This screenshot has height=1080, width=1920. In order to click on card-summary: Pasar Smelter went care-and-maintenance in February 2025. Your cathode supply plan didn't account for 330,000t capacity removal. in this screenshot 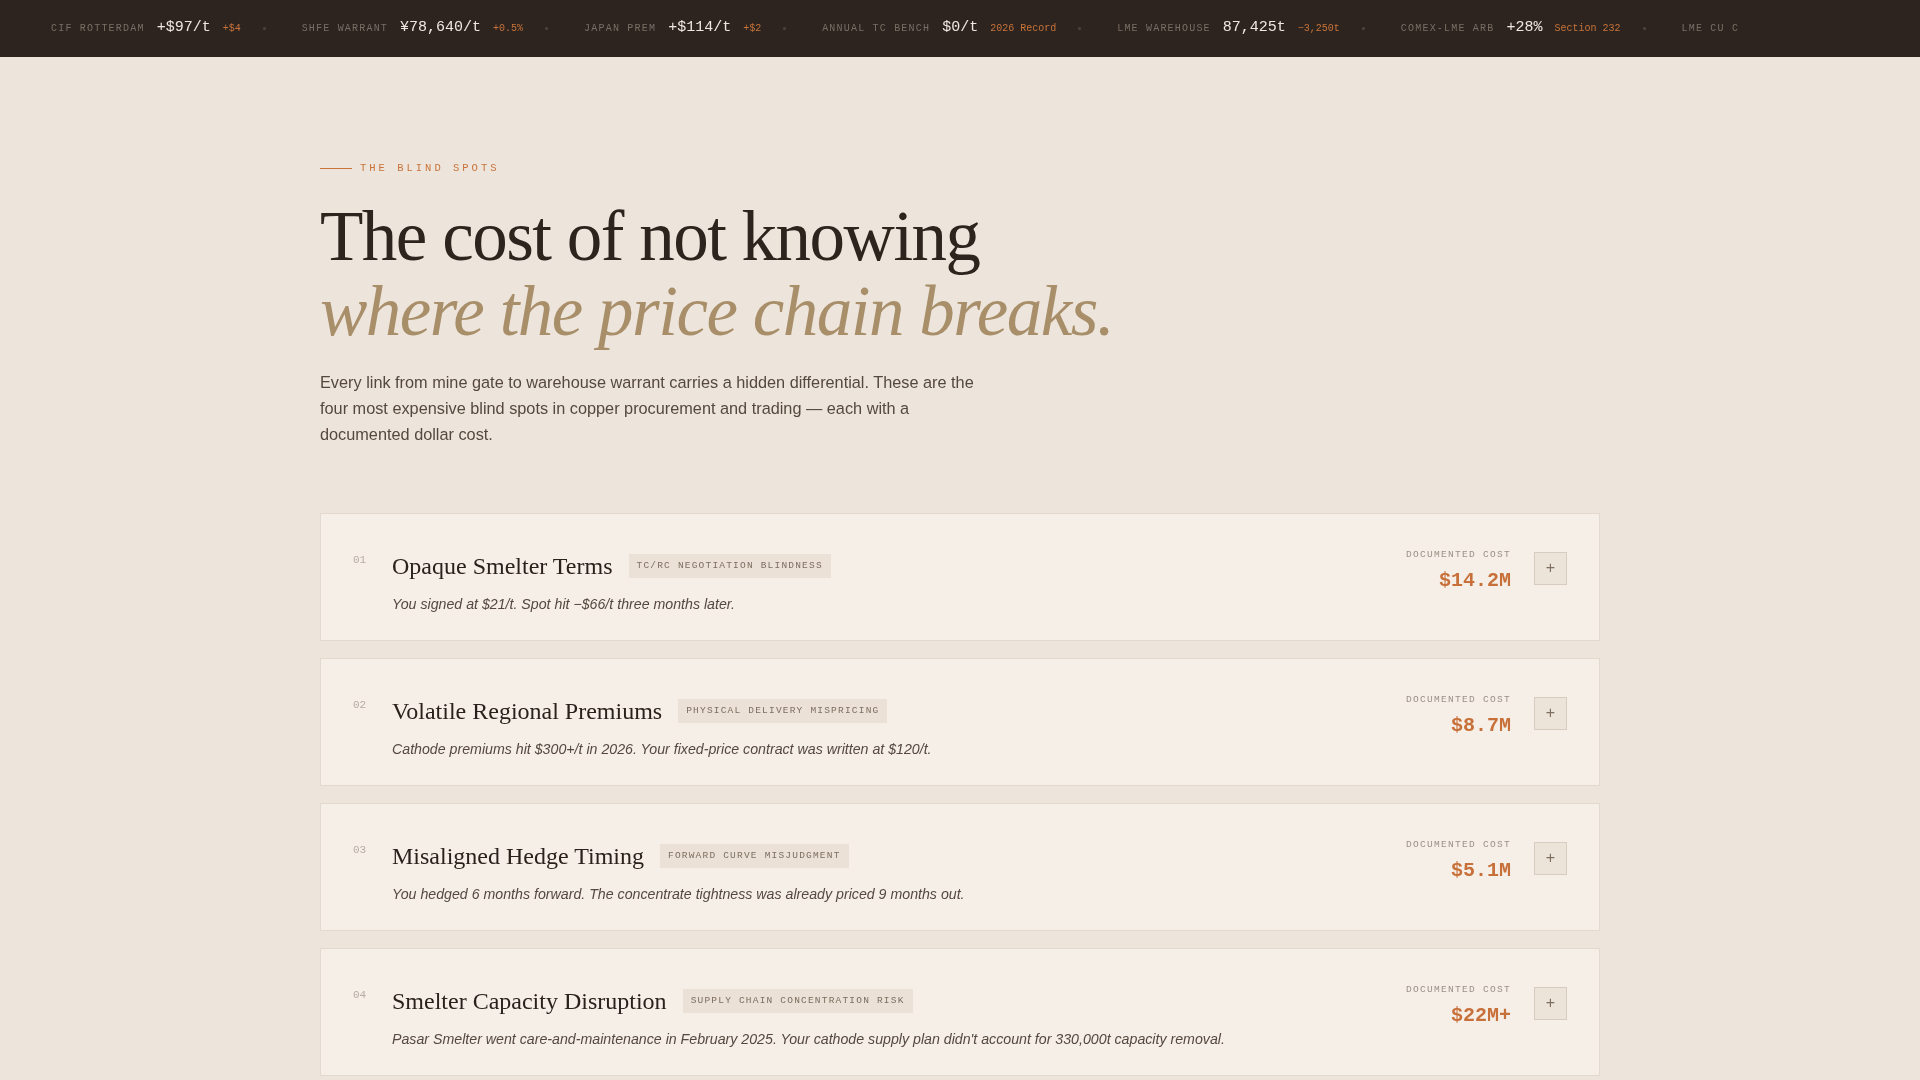, I will do `click(809, 1039)`.